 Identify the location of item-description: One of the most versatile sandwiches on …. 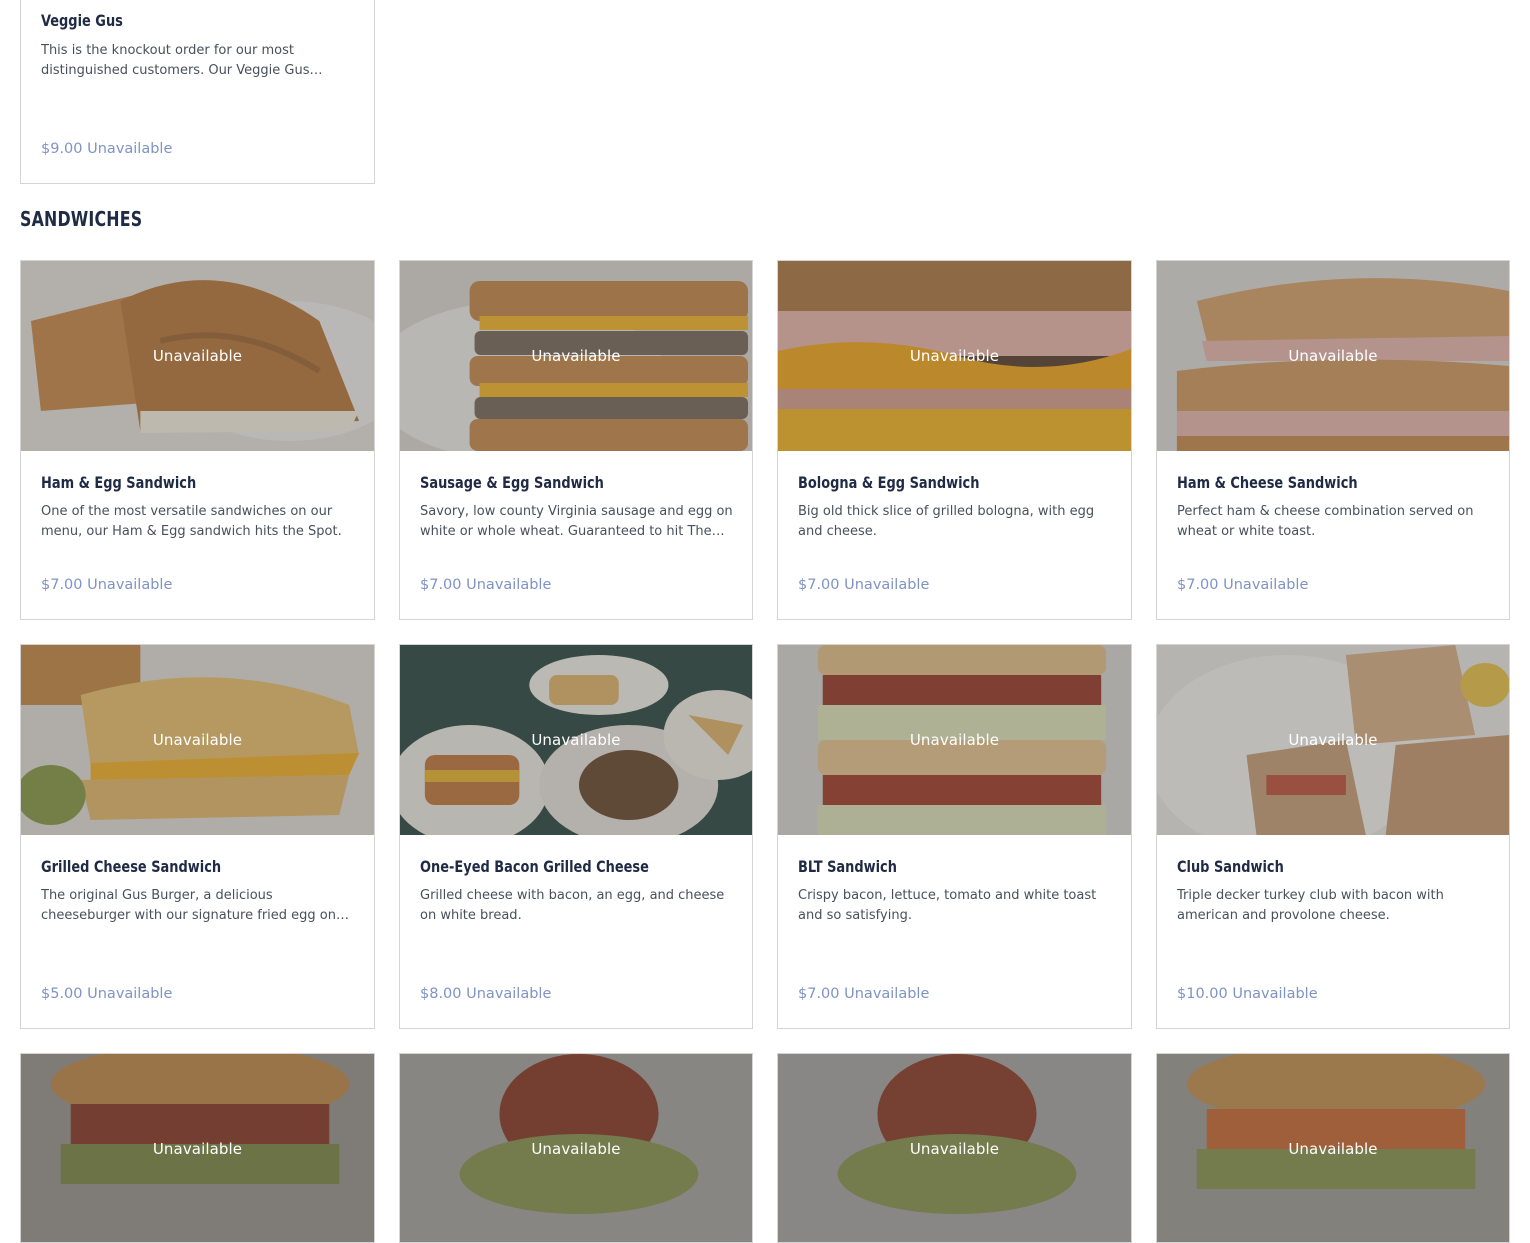
(191, 521).